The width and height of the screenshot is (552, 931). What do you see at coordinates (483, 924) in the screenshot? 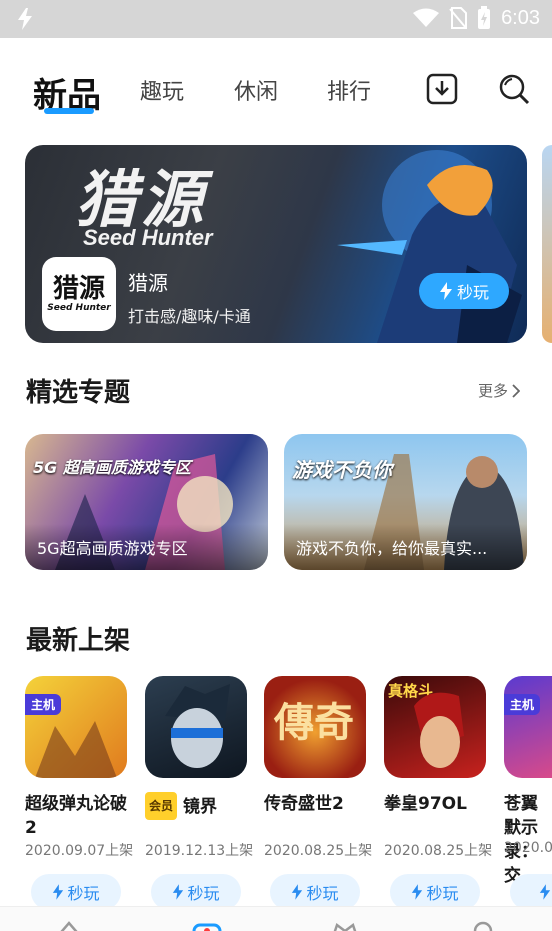
I see `profile-icon` at bounding box center [483, 924].